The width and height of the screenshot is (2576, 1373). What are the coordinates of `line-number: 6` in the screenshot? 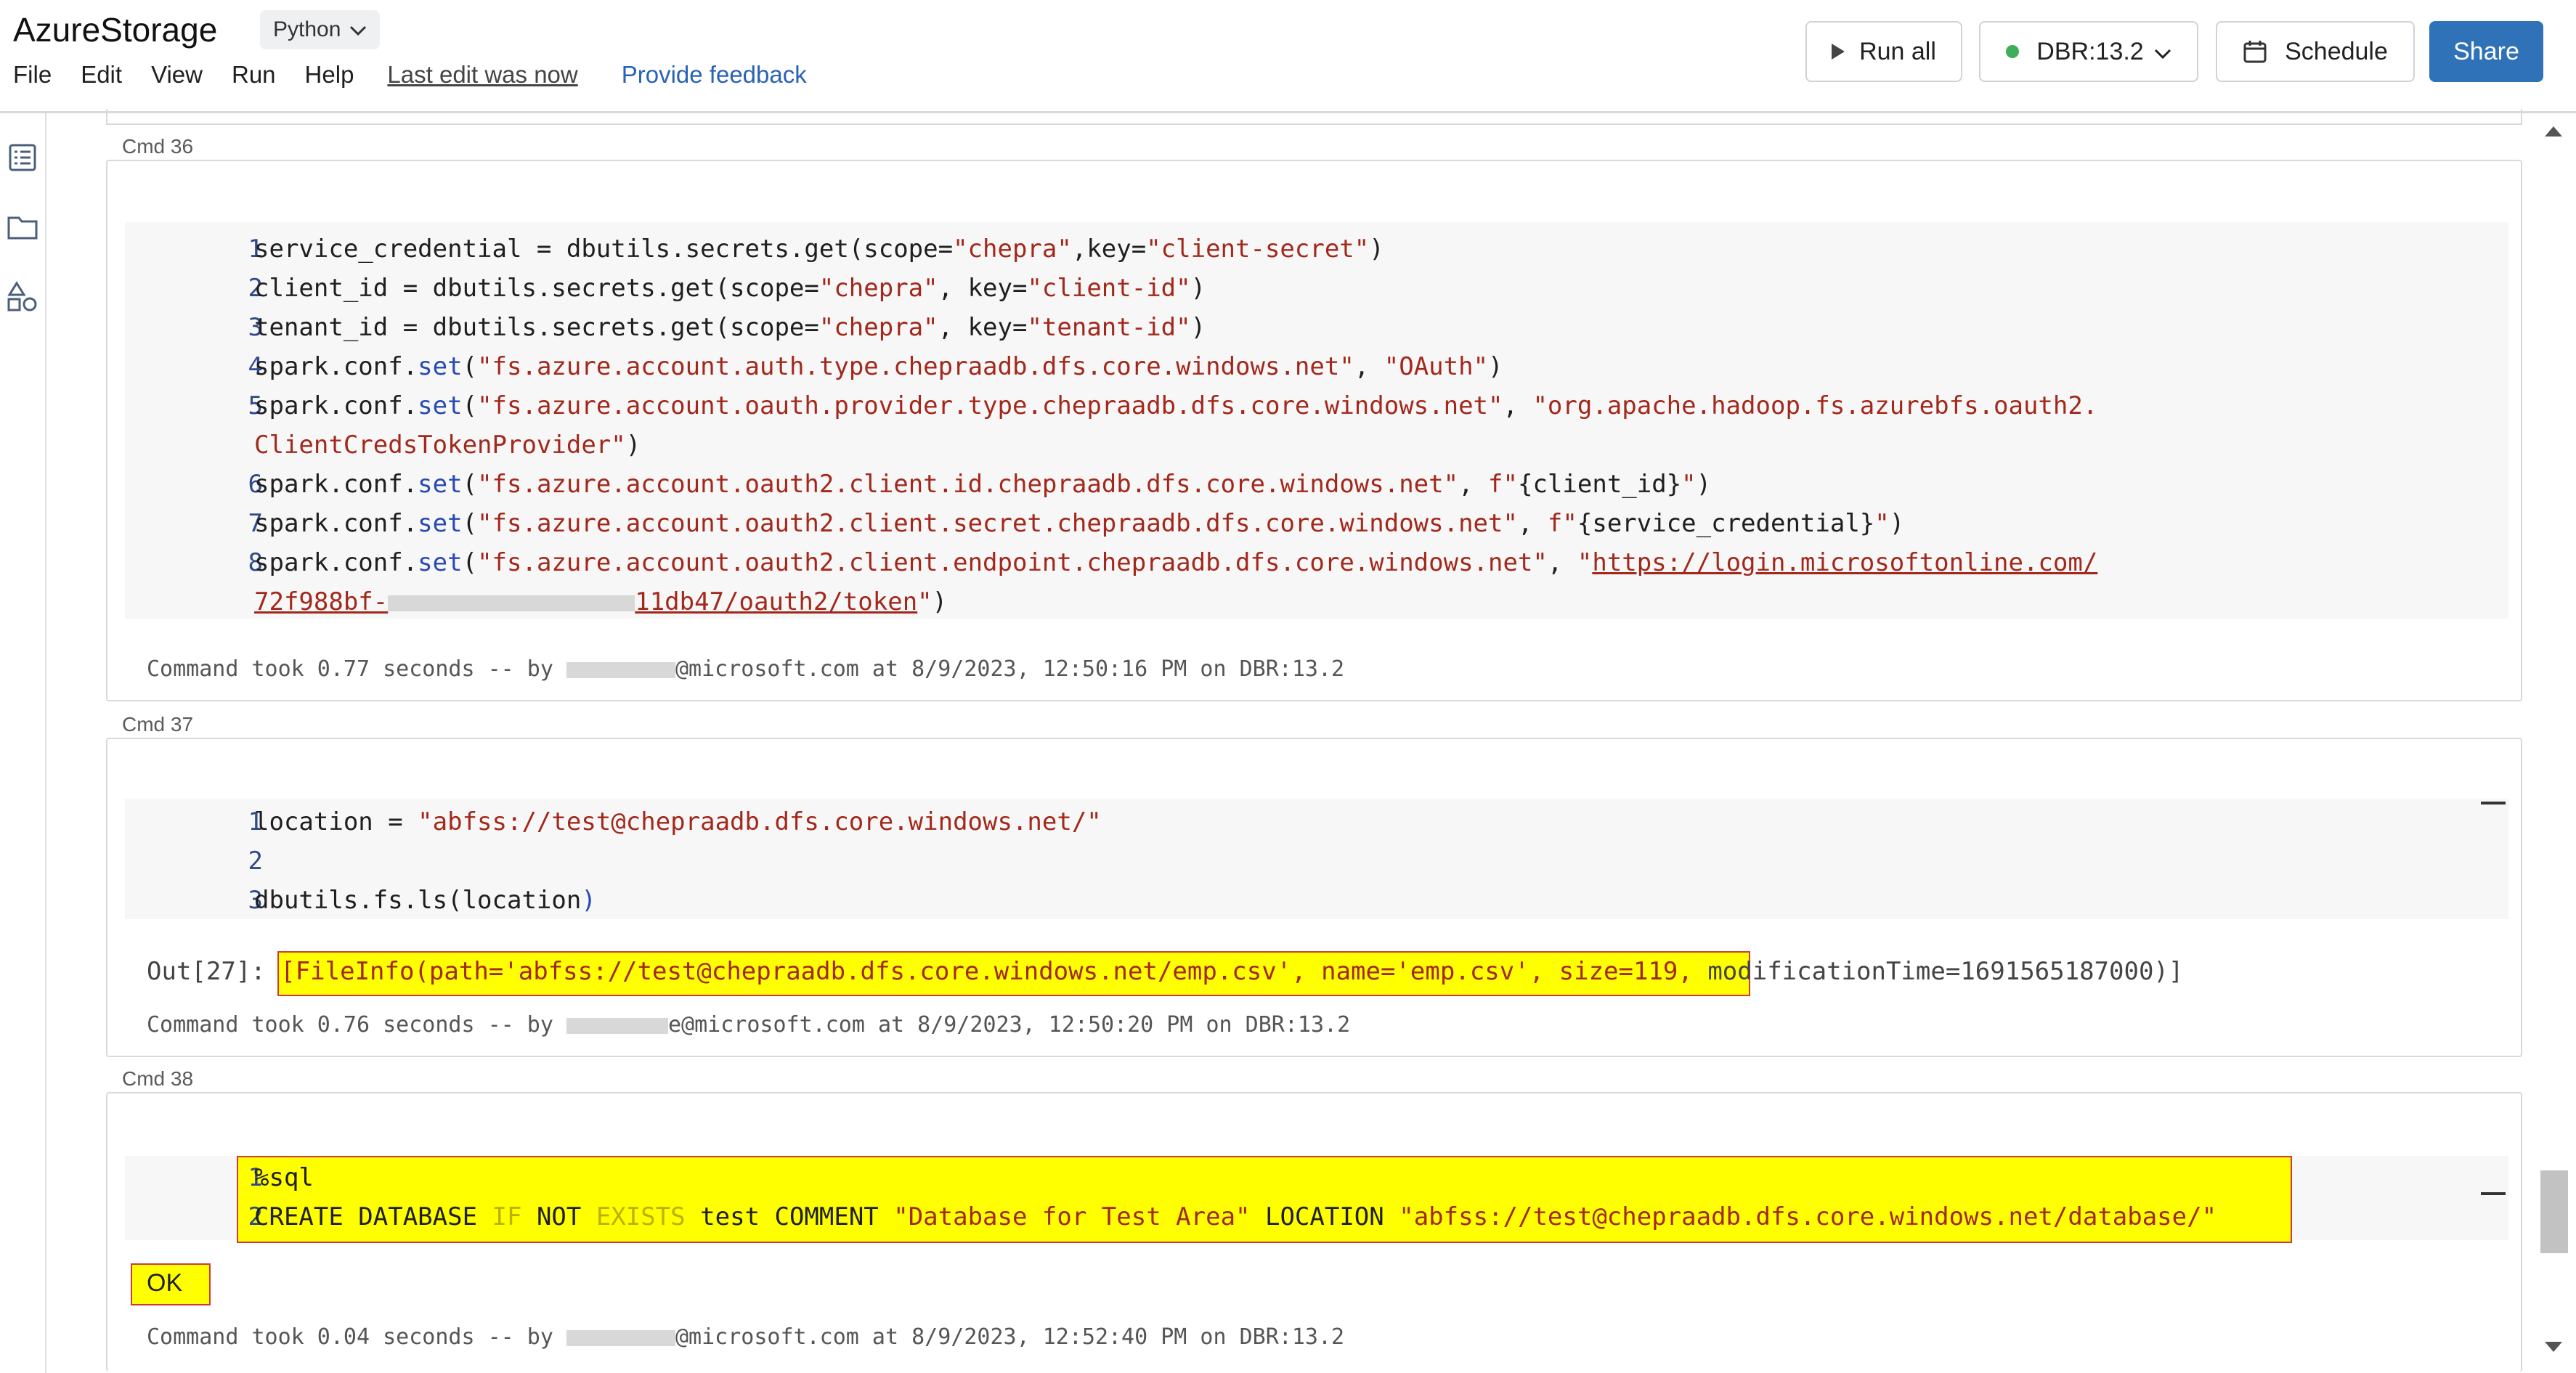 It's located at (256, 485).